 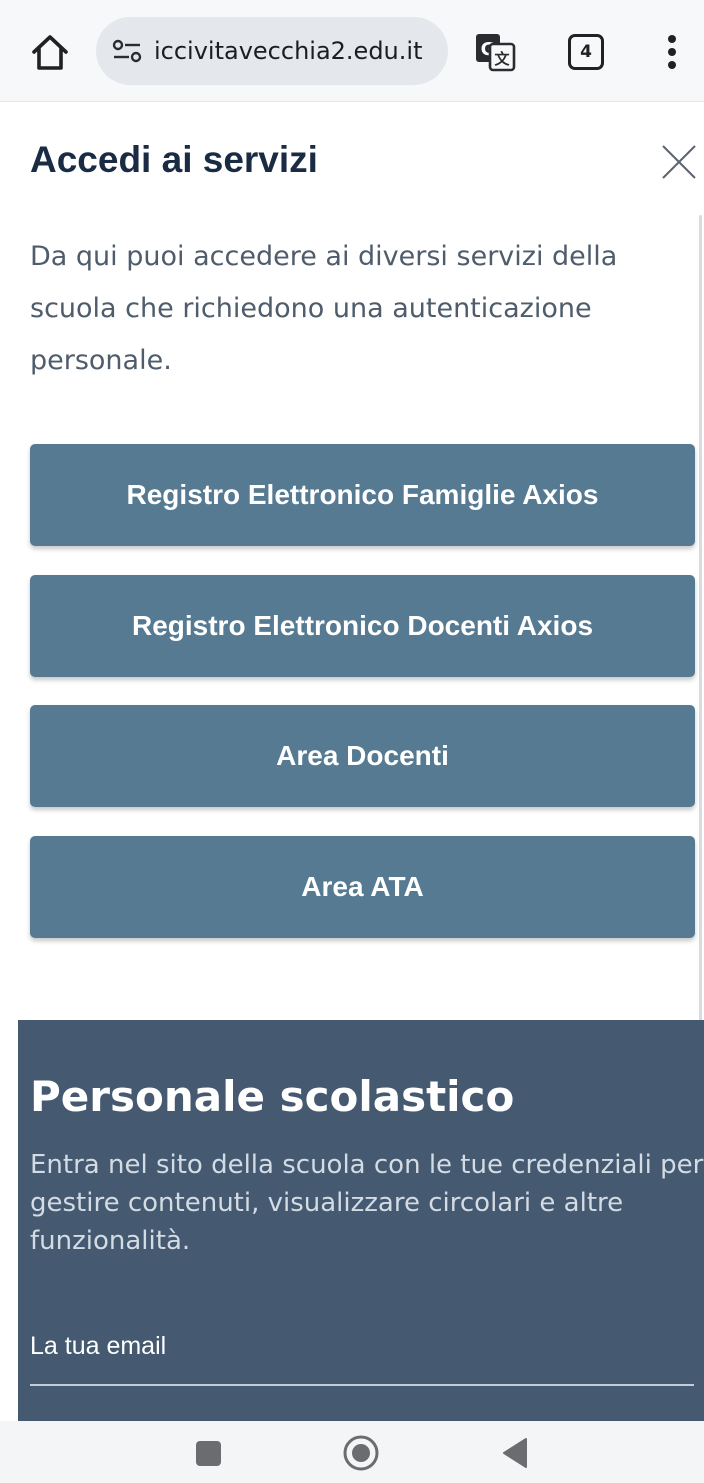 I want to click on staff-login-title: Personale scolastico, so click(x=272, y=1096).